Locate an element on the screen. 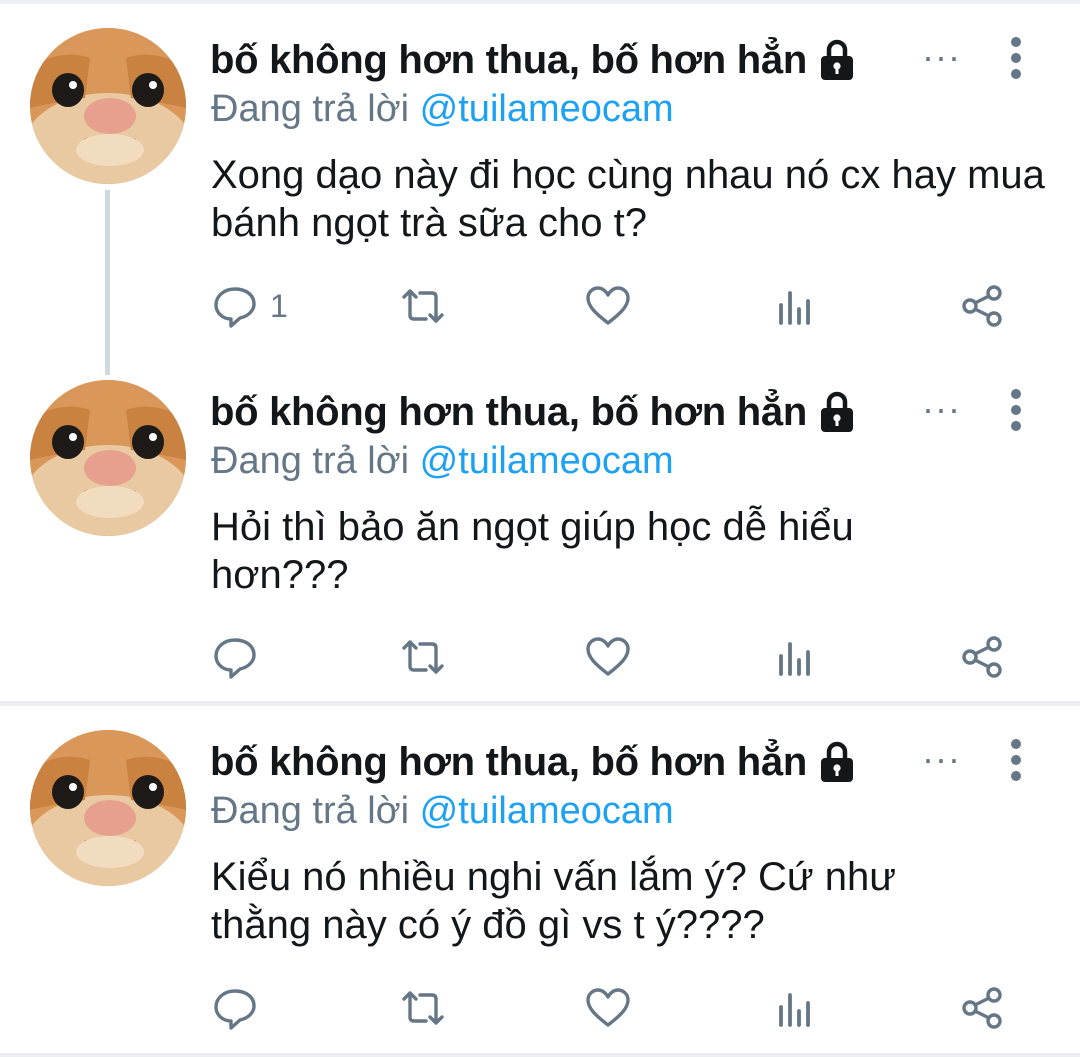 The height and width of the screenshot is (1057, 1080). bottom-divider is located at coordinates (540, 1055).